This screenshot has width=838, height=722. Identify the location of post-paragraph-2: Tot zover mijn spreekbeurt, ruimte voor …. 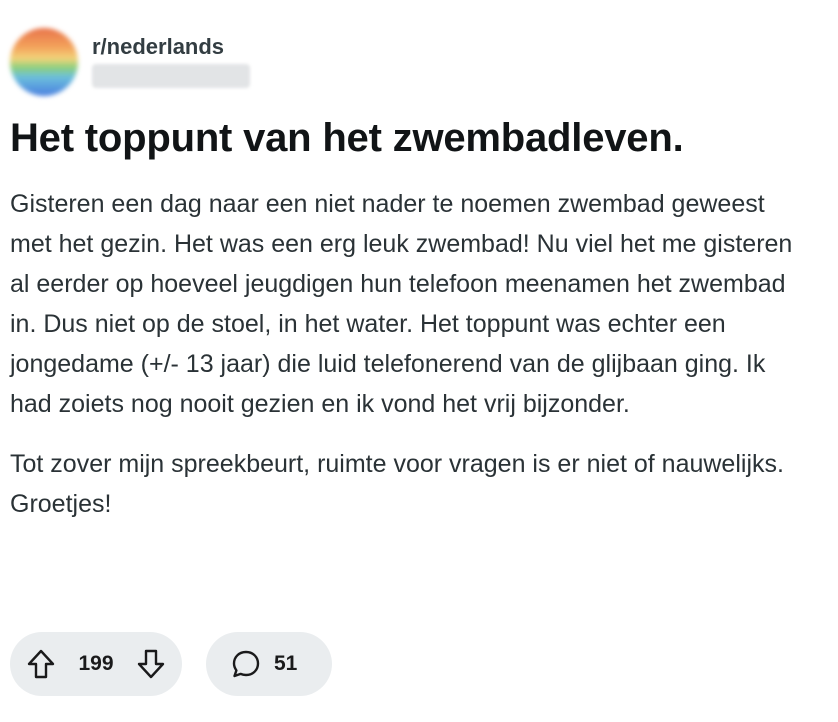
(397, 484).